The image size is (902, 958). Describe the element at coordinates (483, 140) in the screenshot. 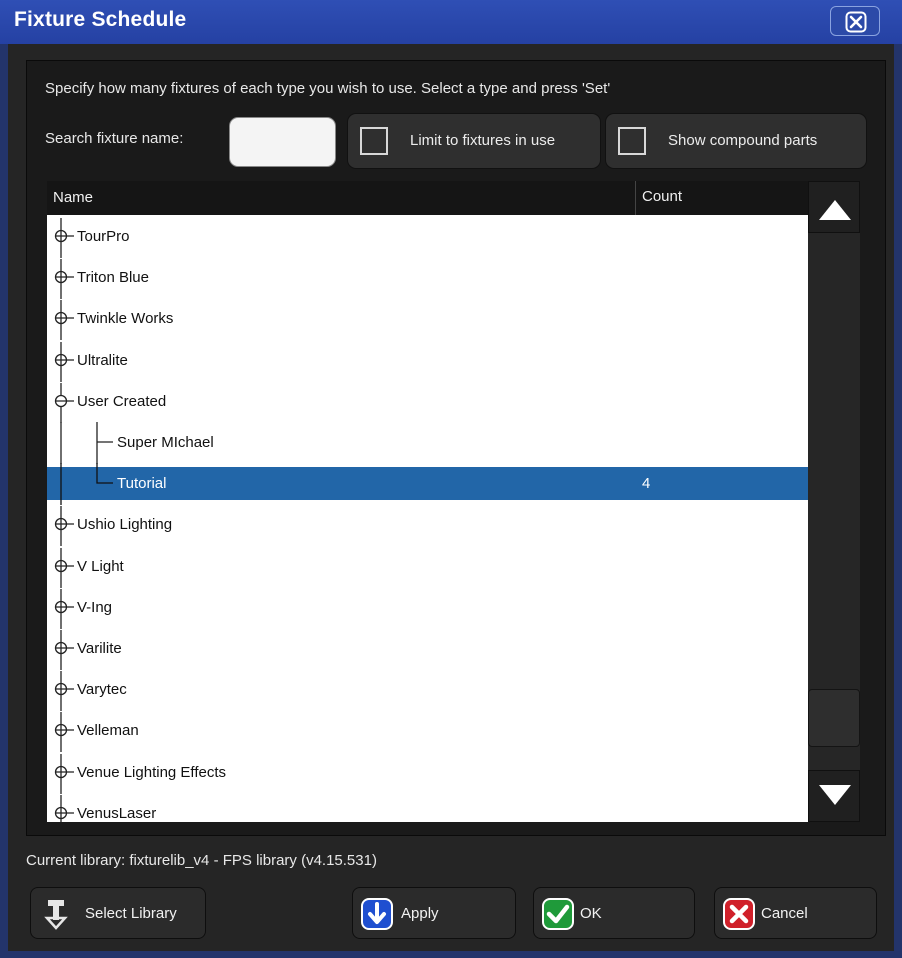

I see `limit-label: Limit to fixtures in use` at that location.